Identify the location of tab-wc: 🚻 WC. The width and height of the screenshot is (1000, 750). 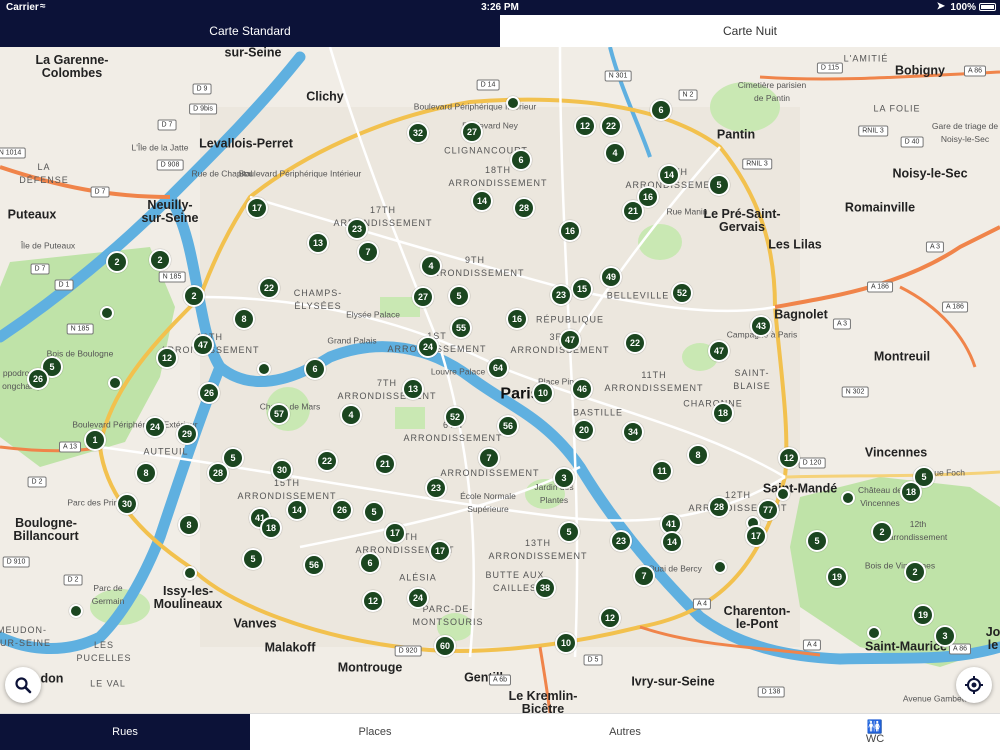
(875, 732).